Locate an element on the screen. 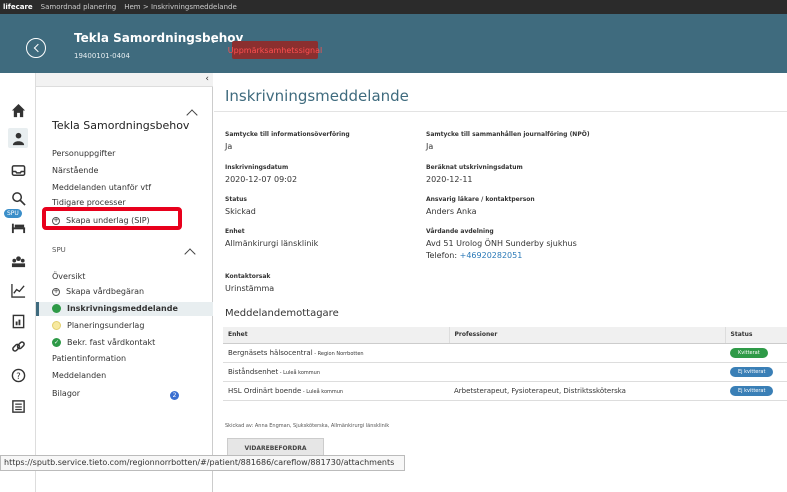  link-icon is located at coordinates (18, 346).